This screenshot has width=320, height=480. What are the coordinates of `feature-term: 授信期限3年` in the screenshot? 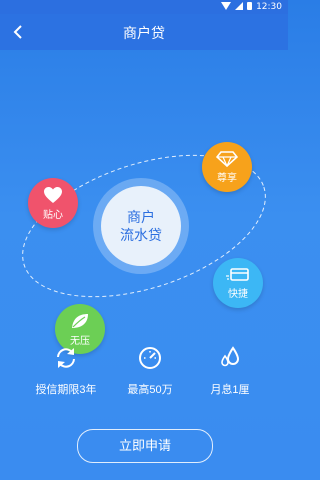 It's located at (66, 371).